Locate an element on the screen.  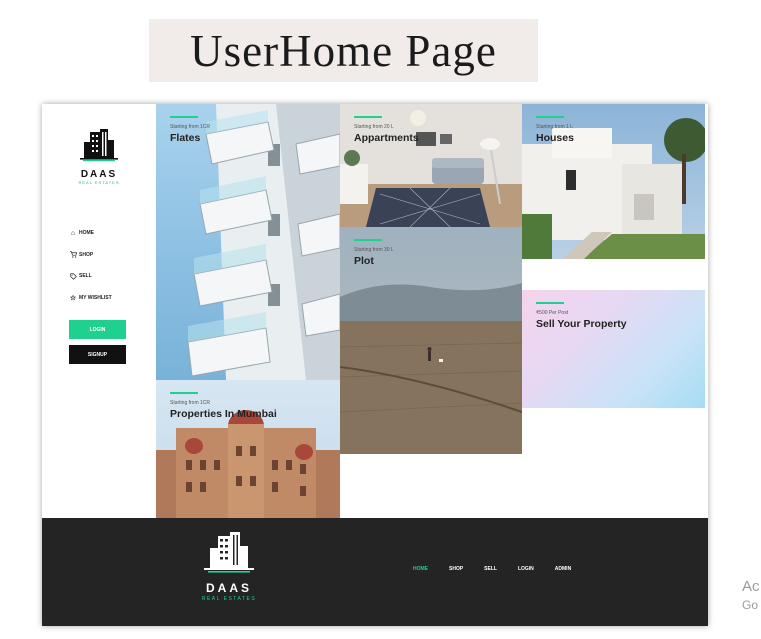
footer-link-login: LOGIN is located at coordinates (526, 569).